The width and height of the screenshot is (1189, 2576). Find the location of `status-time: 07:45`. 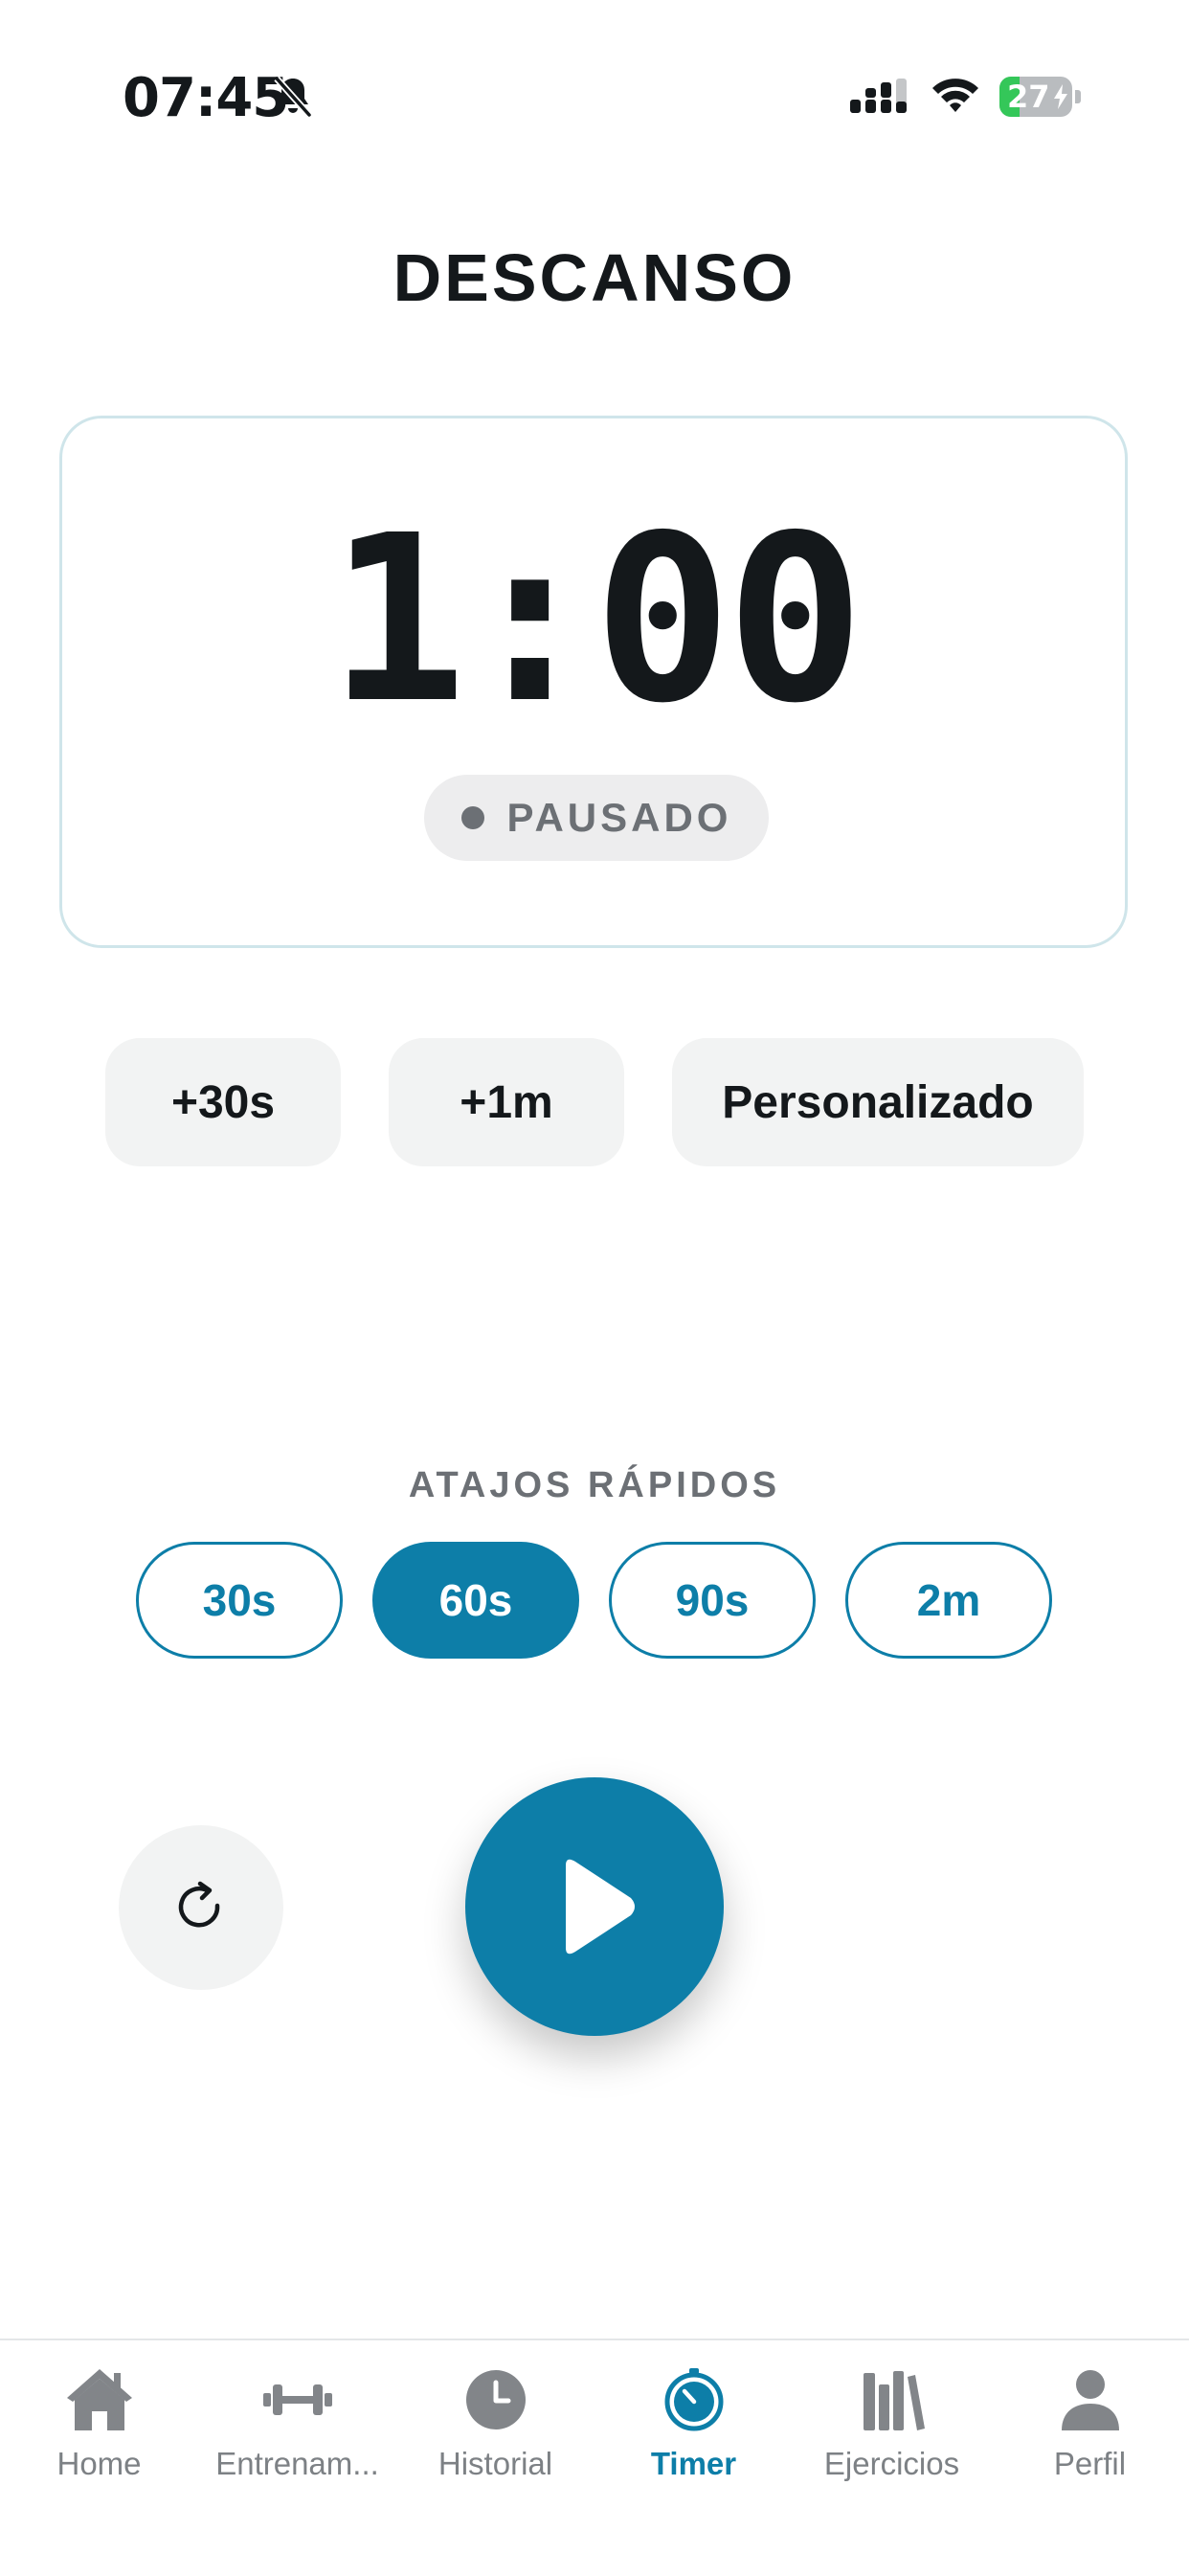

status-time: 07:45 is located at coordinates (206, 98).